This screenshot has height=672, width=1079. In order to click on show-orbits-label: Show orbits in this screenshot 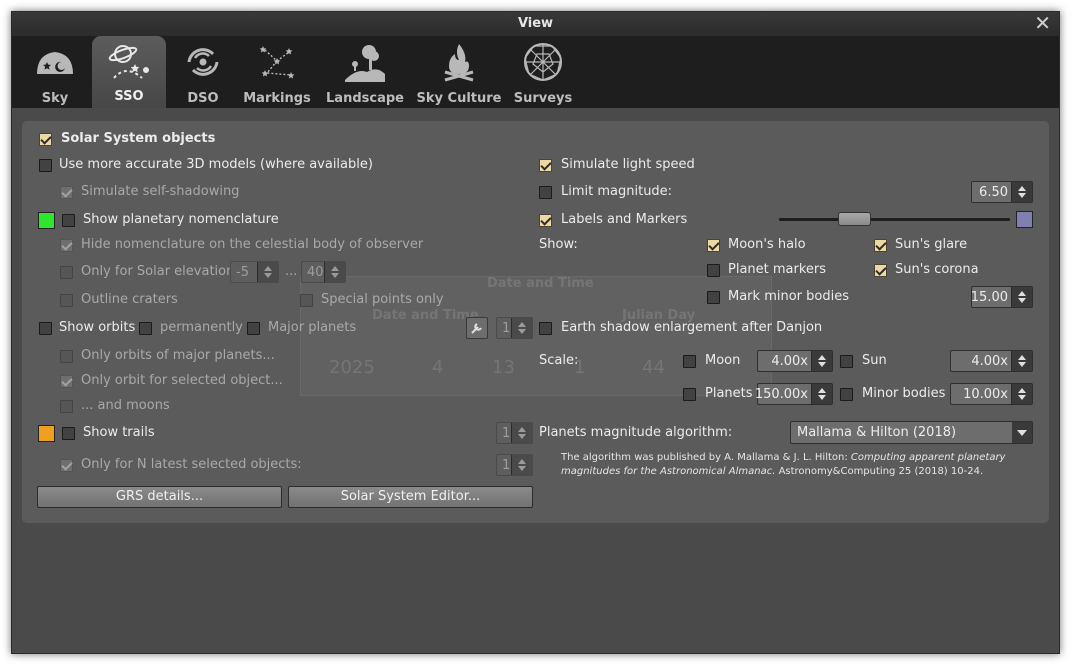, I will do `click(97, 327)`.